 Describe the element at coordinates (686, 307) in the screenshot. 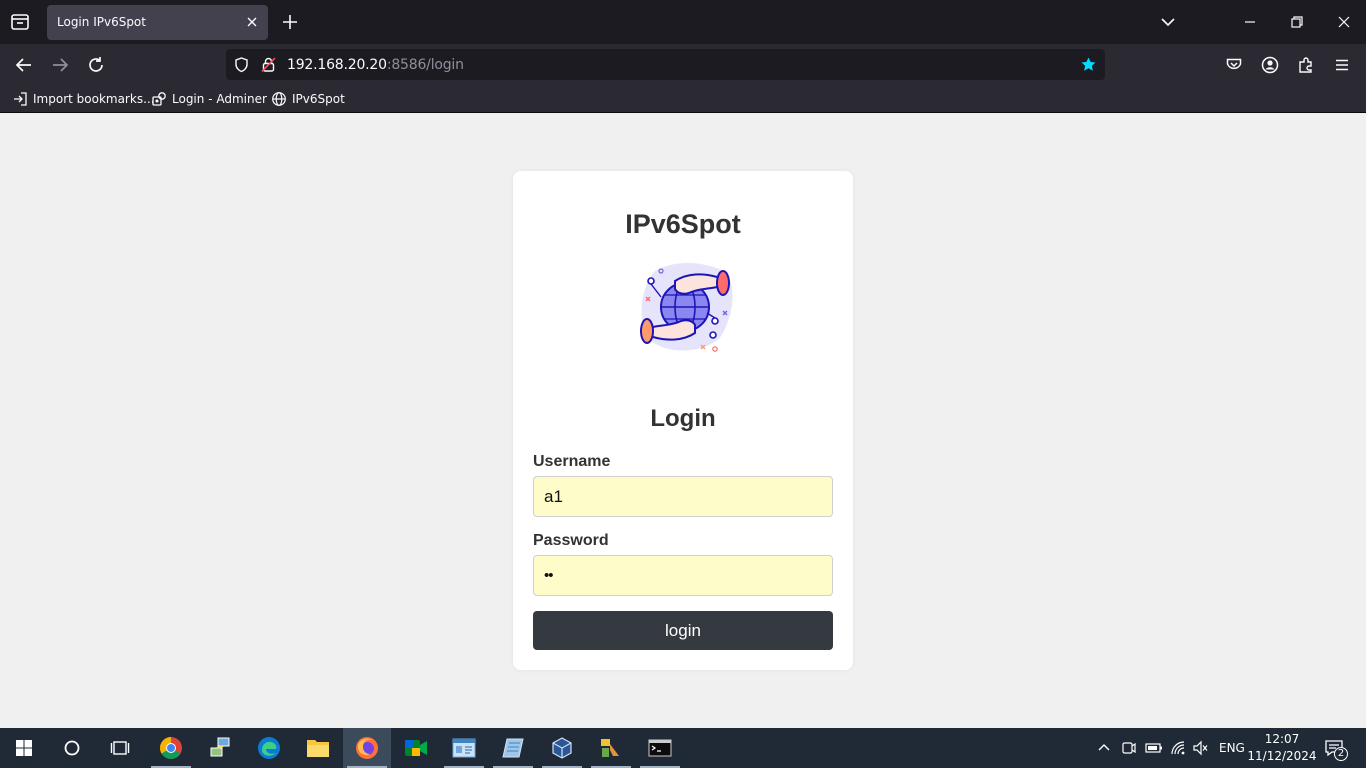

I see `globe-hands-logo-icon` at that location.